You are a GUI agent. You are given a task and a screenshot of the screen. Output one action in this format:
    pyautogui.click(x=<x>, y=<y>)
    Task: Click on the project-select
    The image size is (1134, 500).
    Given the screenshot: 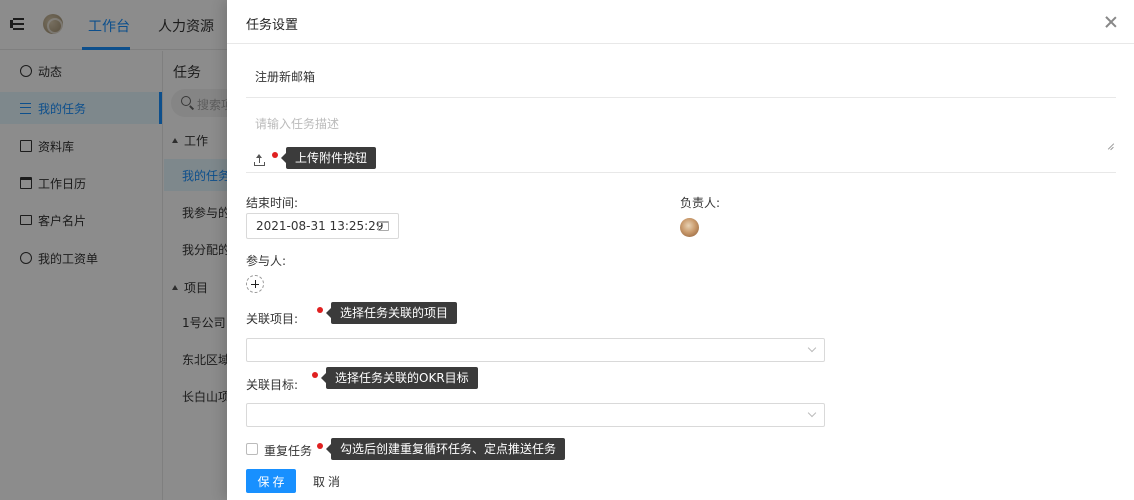 What is the action you would take?
    pyautogui.click(x=535, y=350)
    